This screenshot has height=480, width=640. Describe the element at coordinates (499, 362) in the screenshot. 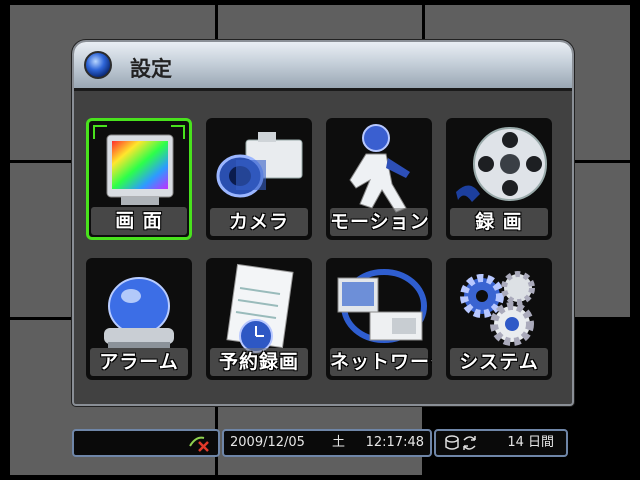

I see `menu-item-label: システム` at that location.